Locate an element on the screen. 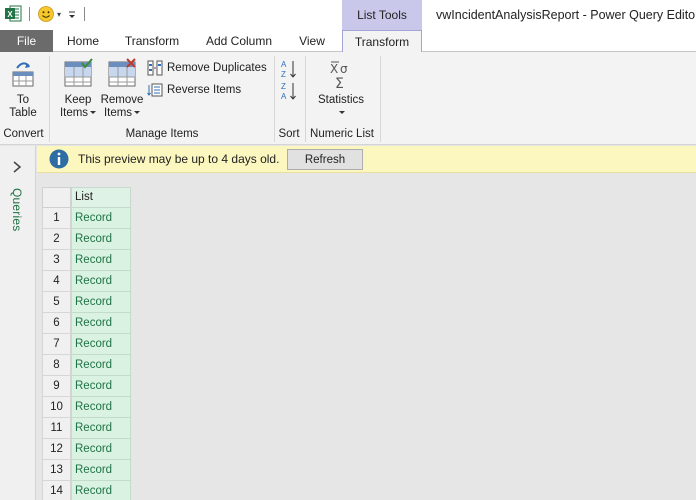 Image resolution: width=696 pixels, height=500 pixels. row-number: 2 is located at coordinates (56, 239).